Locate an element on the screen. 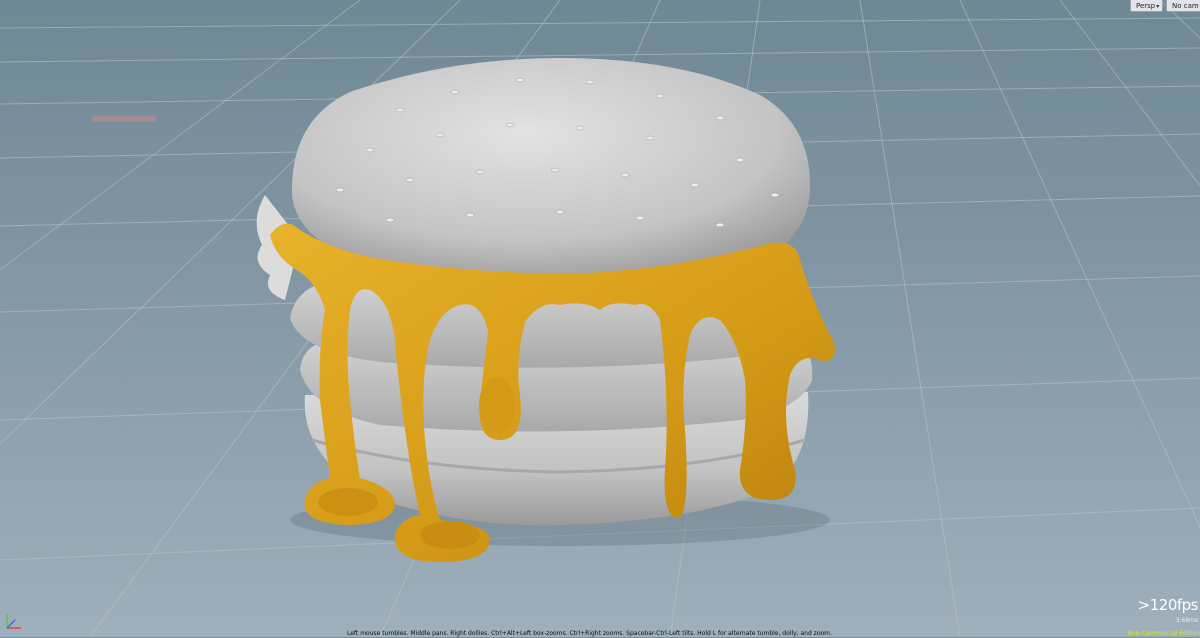 The image size is (1200, 638). view-menu-label: Persp is located at coordinates (1145, 6).